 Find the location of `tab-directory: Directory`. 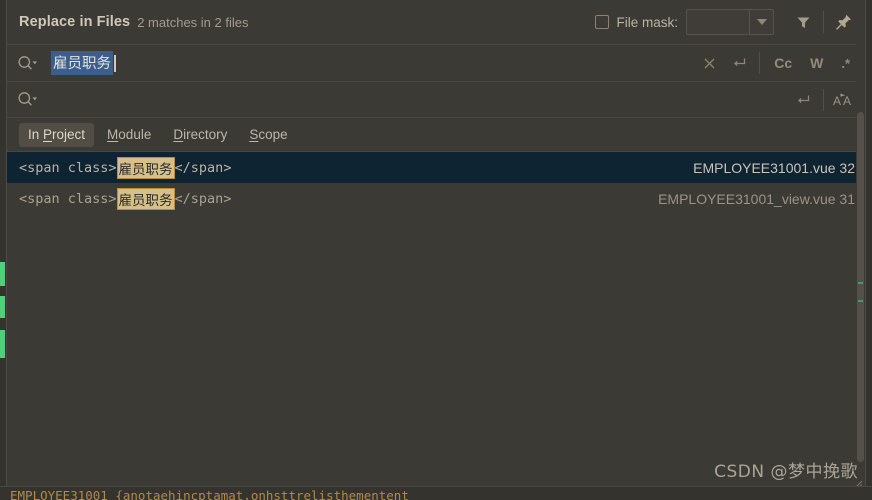

tab-directory: Directory is located at coordinates (200, 135).